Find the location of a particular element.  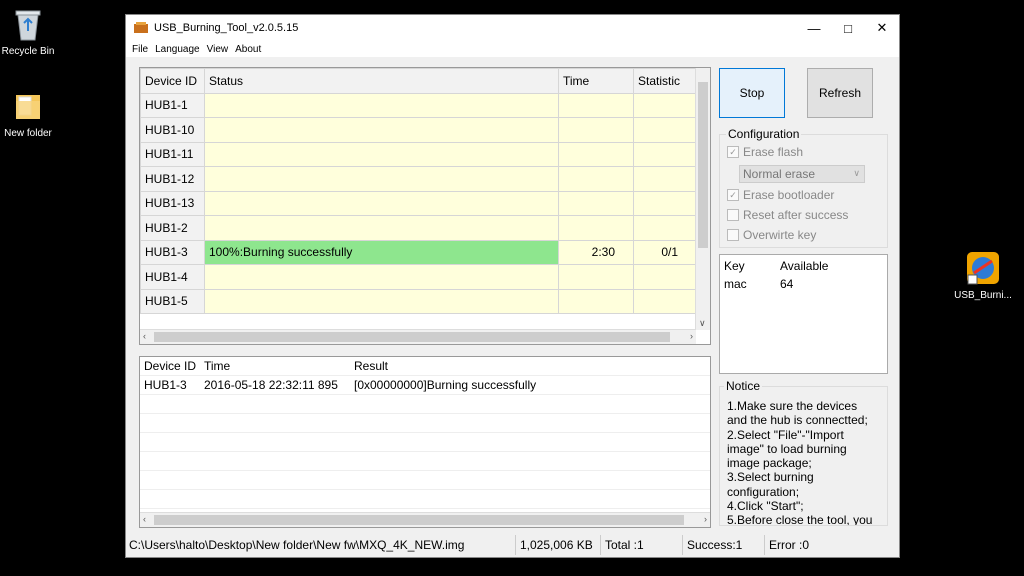

device-id-cell: HUB1-12 is located at coordinates (172, 179).